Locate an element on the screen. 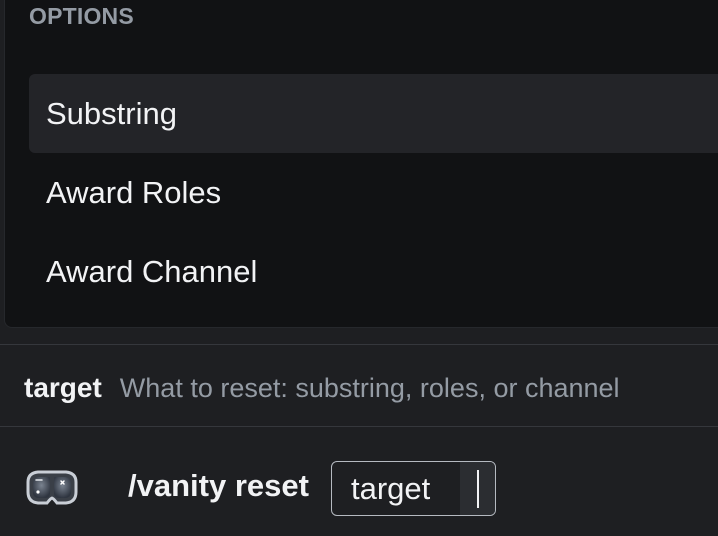 The image size is (718, 536). command-name: /vanity reset is located at coordinates (218, 485).